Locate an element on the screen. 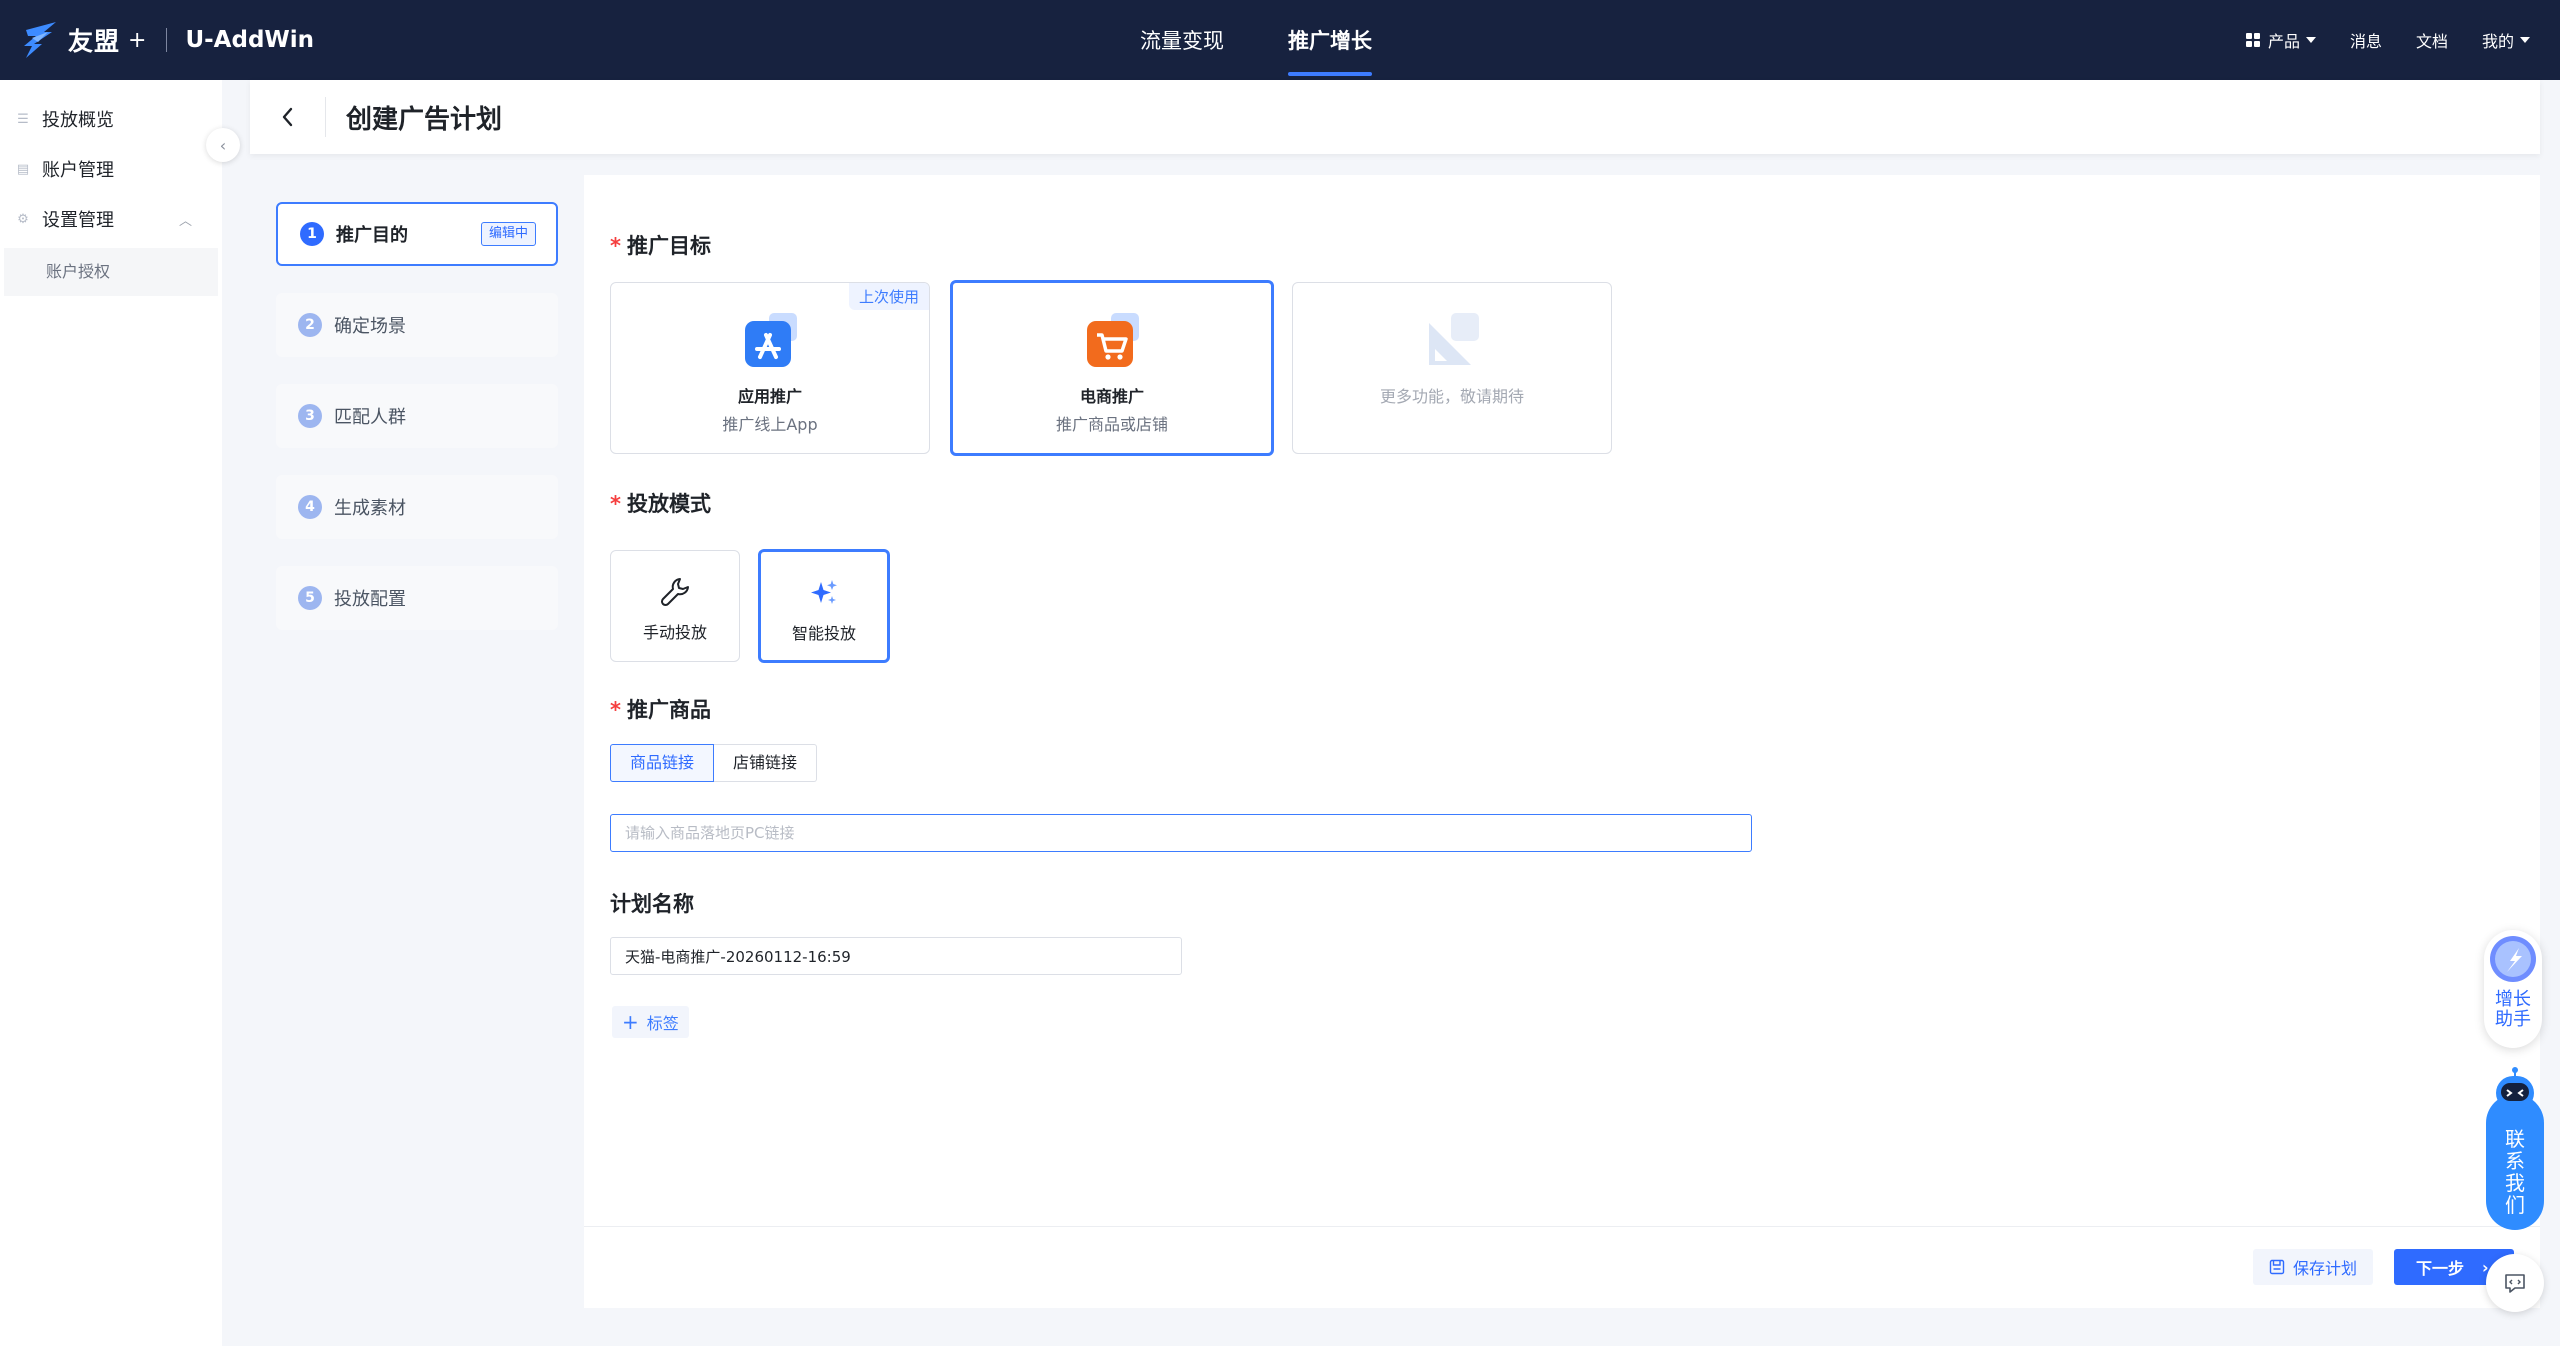 The width and height of the screenshot is (2560, 1346). sidebar-item-account-auth: 账户授权 is located at coordinates (111, 272).